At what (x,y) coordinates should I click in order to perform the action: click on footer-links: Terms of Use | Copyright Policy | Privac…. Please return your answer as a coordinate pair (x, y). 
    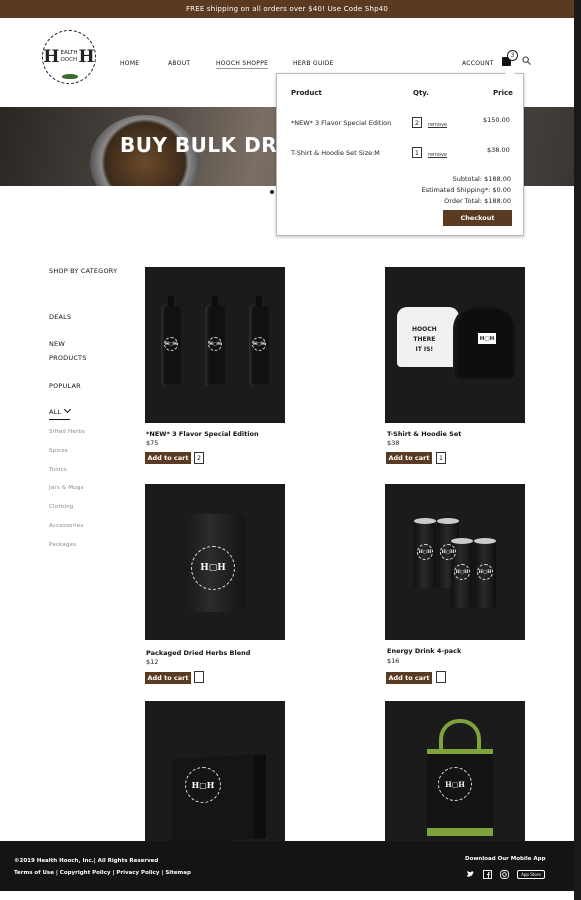
    Looking at the image, I should click on (102, 873).